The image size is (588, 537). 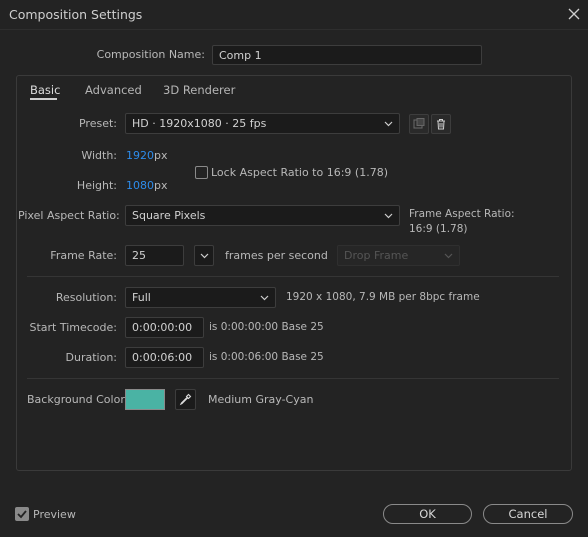 I want to click on save-preset-icon, so click(x=419, y=123).